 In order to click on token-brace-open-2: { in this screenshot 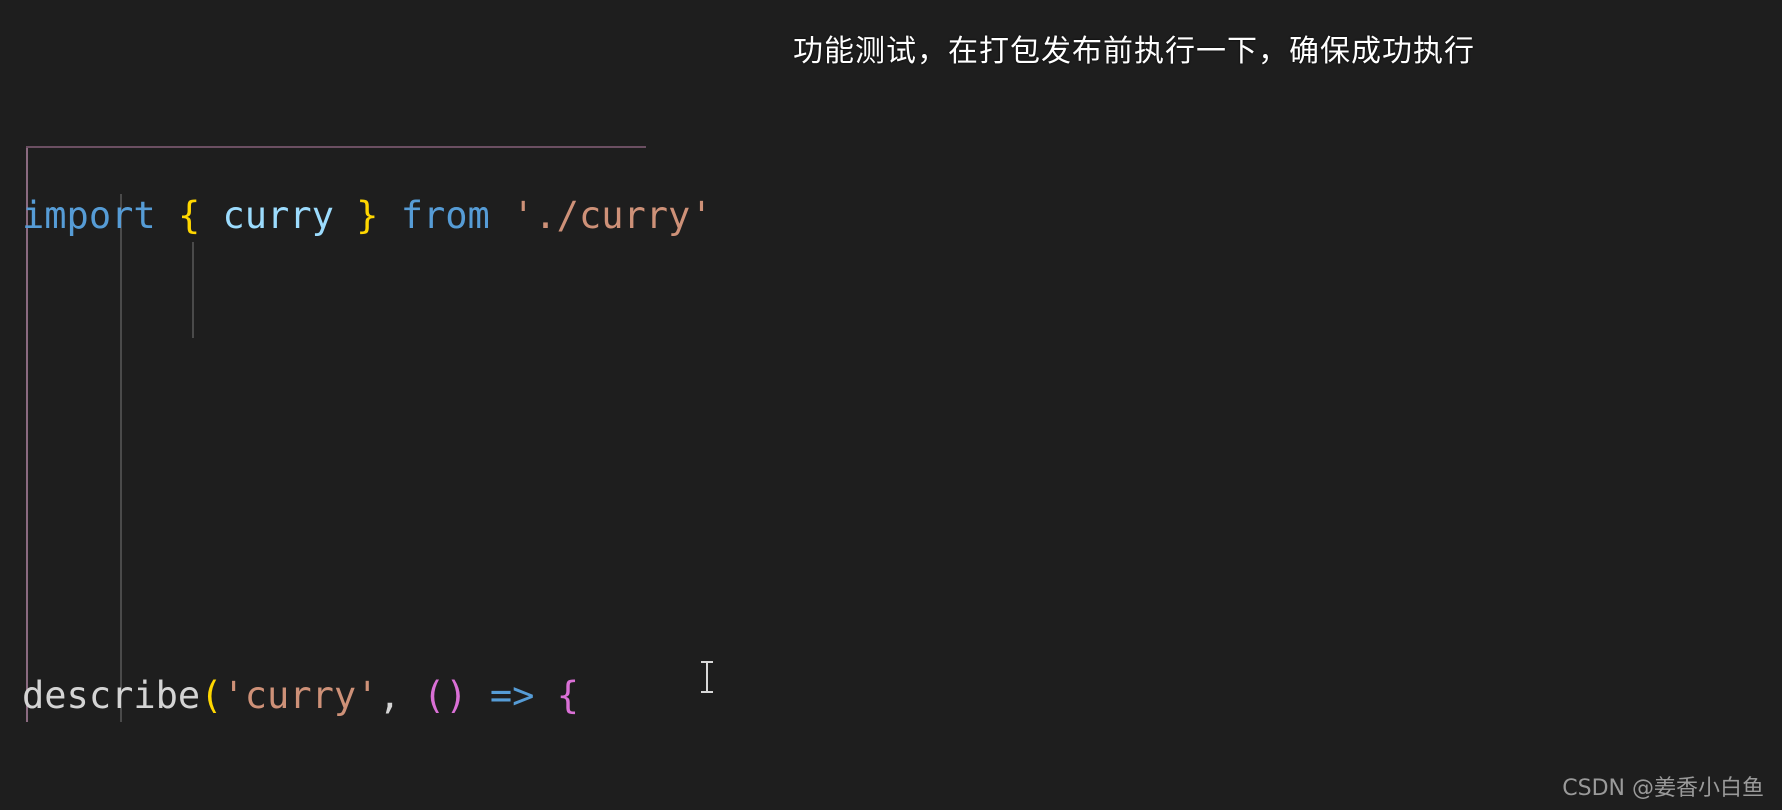, I will do `click(567, 695)`.